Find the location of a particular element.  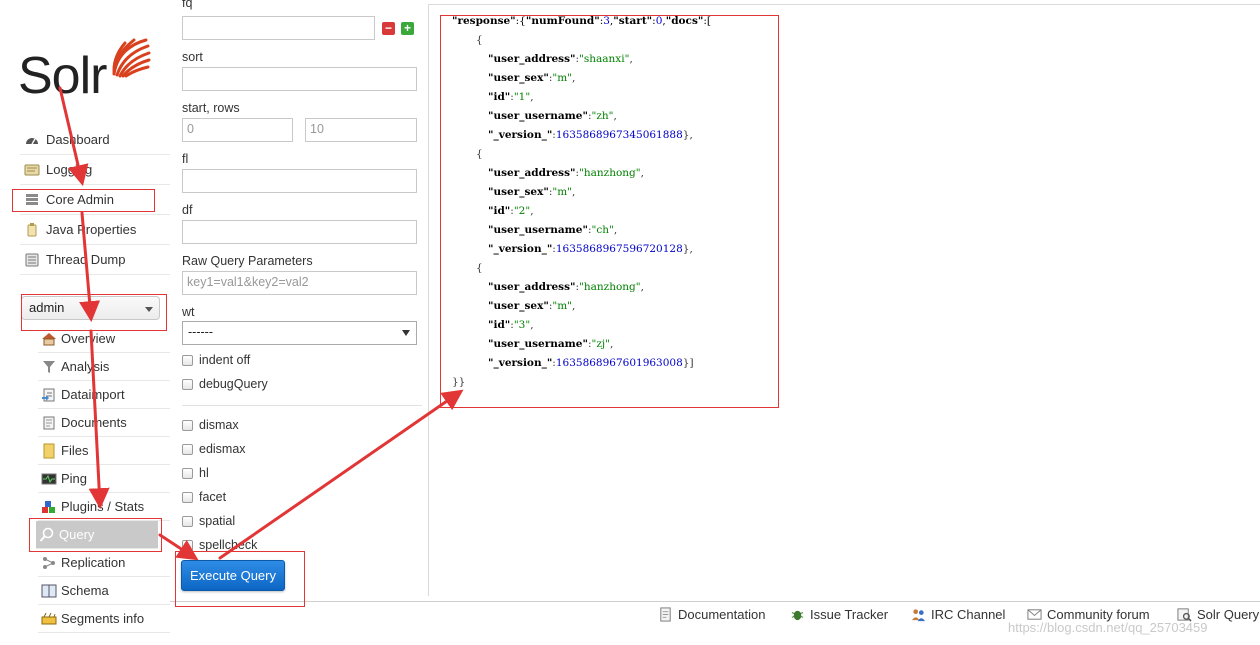

sort-label: sort is located at coordinates (192, 57).